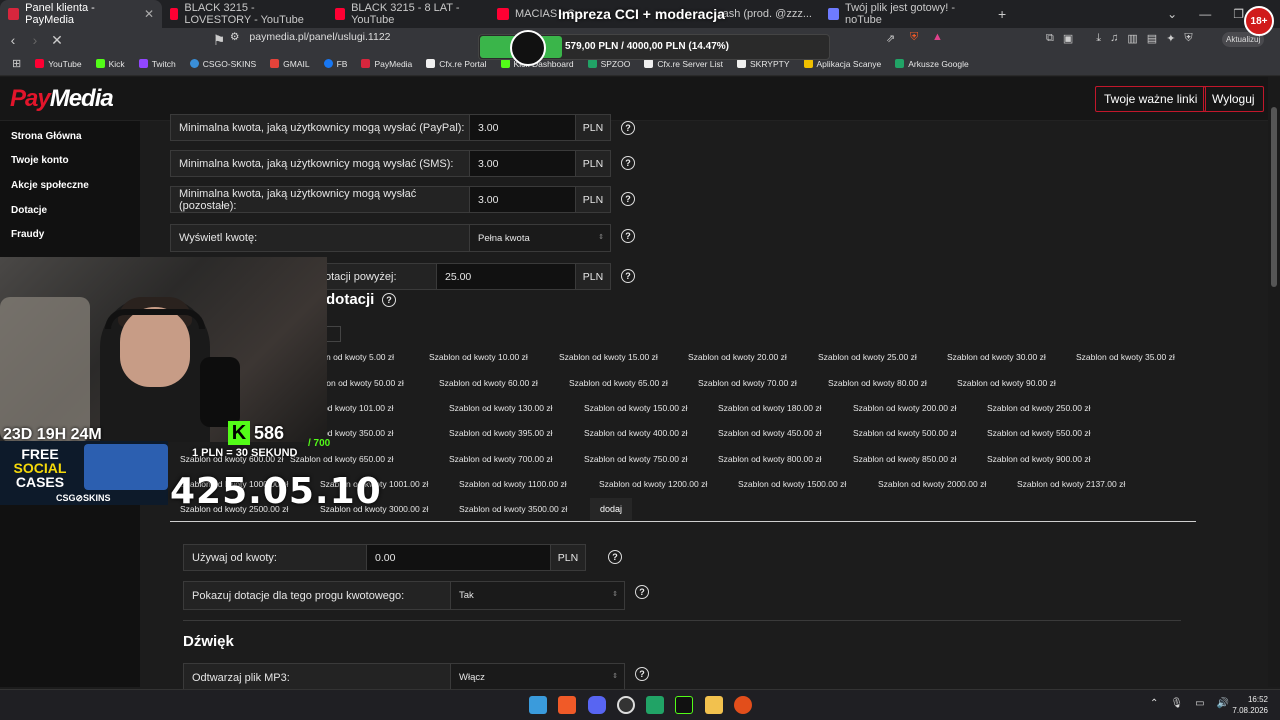  I want to click on template-20-button: Szablon od kwoty 20.00 zł, so click(737, 357).